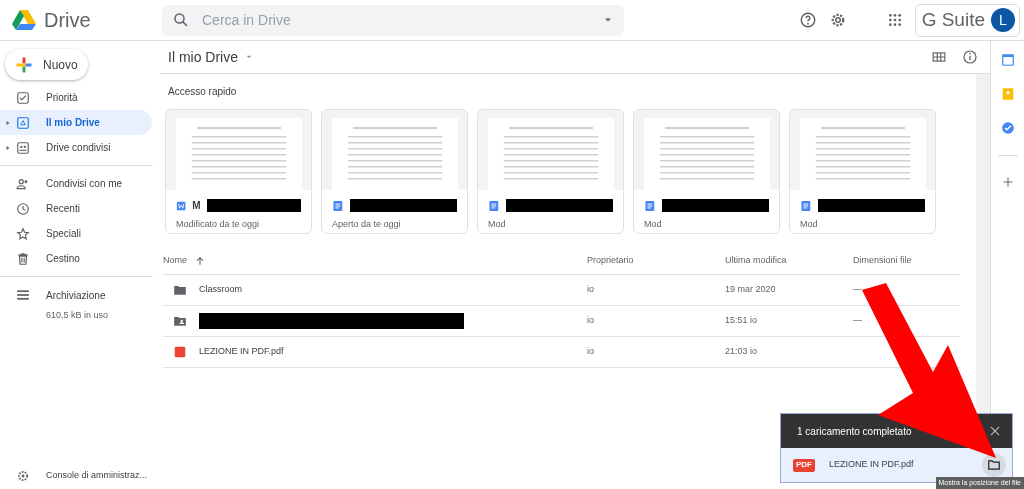  What do you see at coordinates (23, 122) in the screenshot?
I see `drive-icon` at bounding box center [23, 122].